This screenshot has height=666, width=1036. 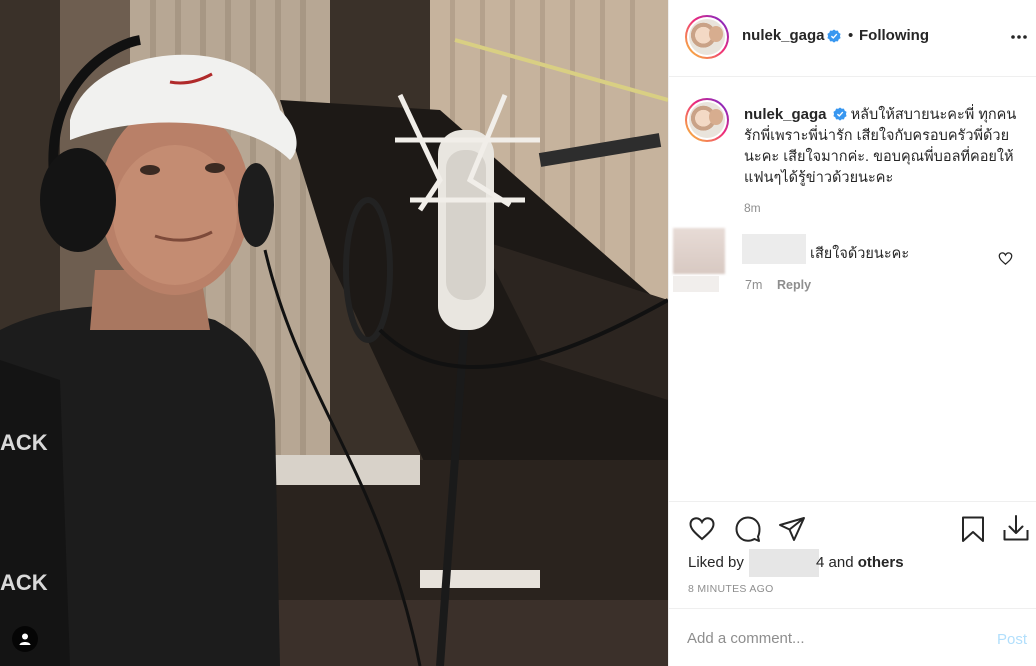 What do you see at coordinates (841, 562) in the screenshot?
I see `liked-and: and` at bounding box center [841, 562].